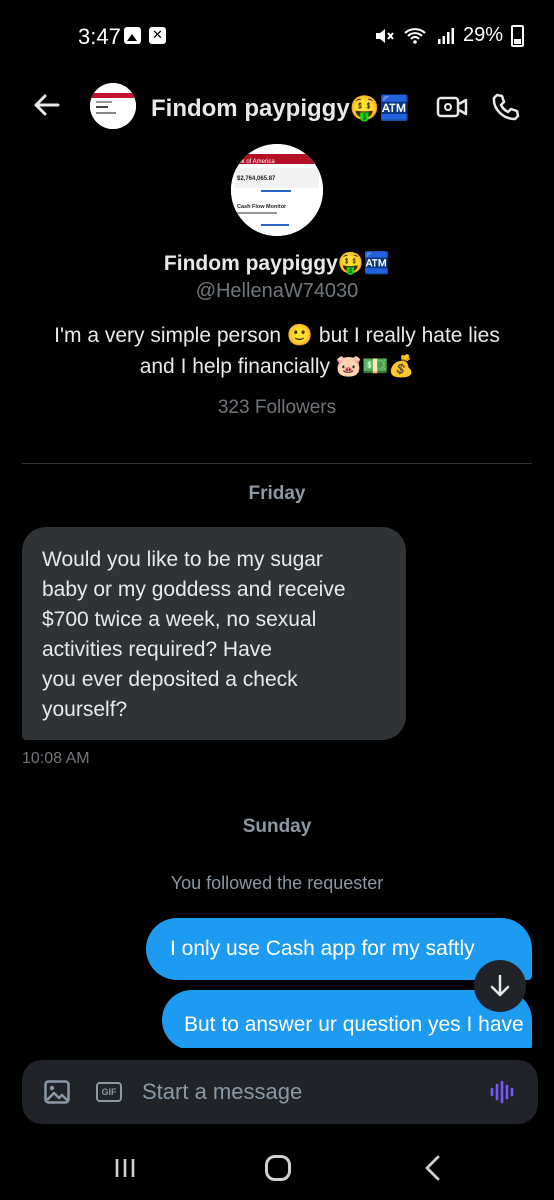  Describe the element at coordinates (384, 35) in the screenshot. I see `mute-icon` at that location.